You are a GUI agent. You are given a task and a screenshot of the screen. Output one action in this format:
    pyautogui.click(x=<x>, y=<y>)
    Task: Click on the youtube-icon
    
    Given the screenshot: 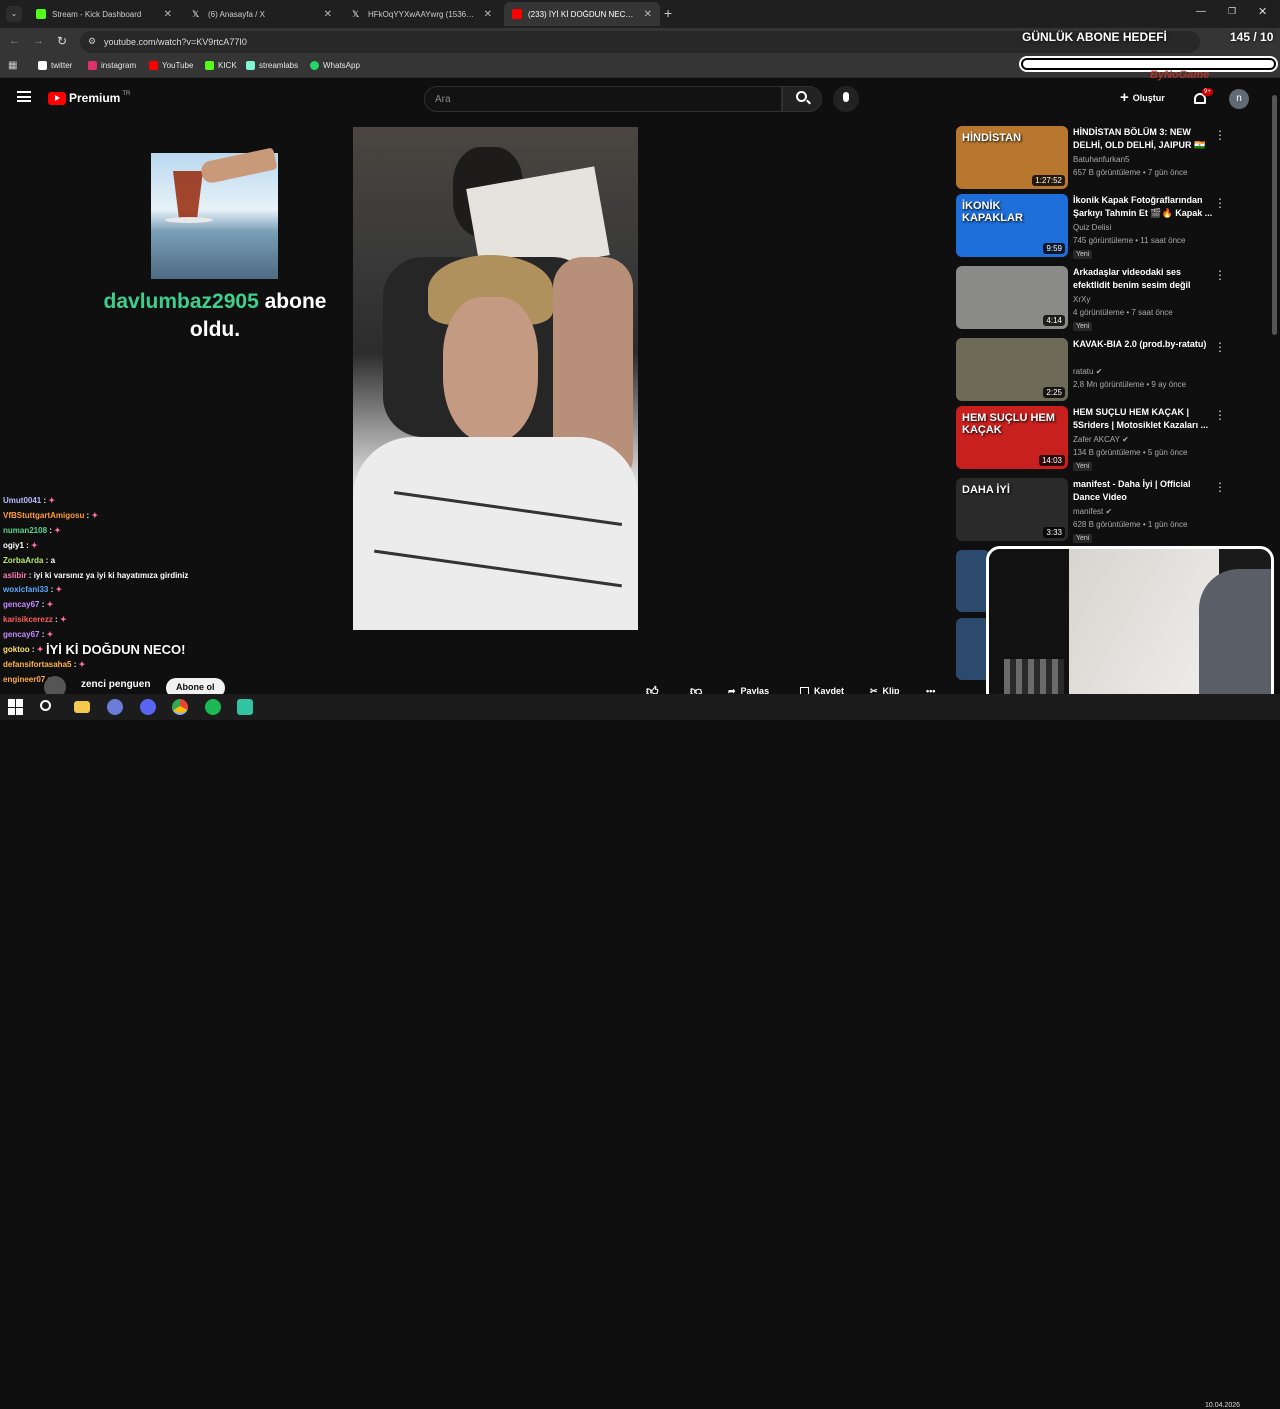 What is the action you would take?
    pyautogui.click(x=517, y=14)
    